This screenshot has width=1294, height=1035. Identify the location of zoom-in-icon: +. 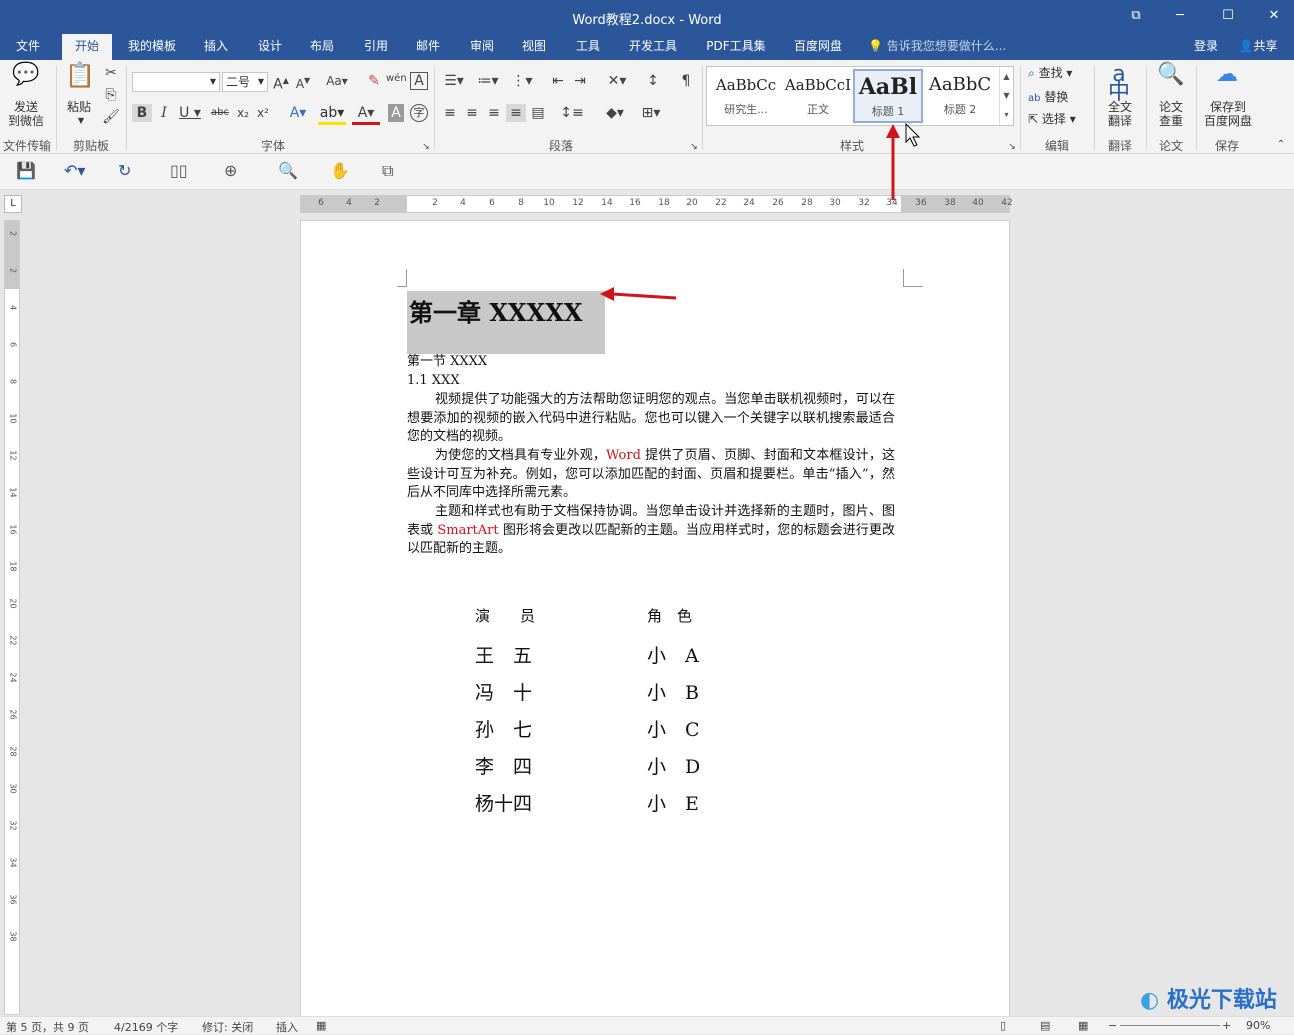
(1226, 1025).